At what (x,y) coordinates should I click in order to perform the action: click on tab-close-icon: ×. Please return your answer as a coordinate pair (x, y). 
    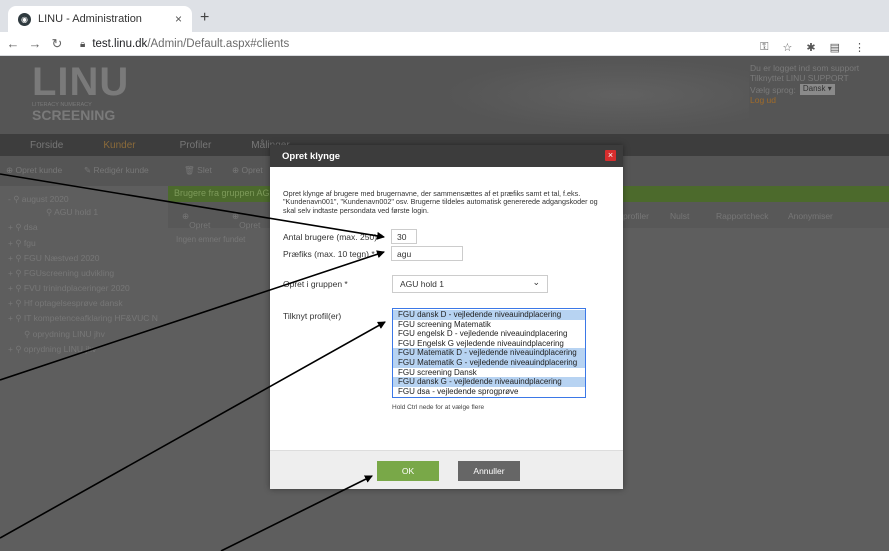
    Looking at the image, I should click on (178, 19).